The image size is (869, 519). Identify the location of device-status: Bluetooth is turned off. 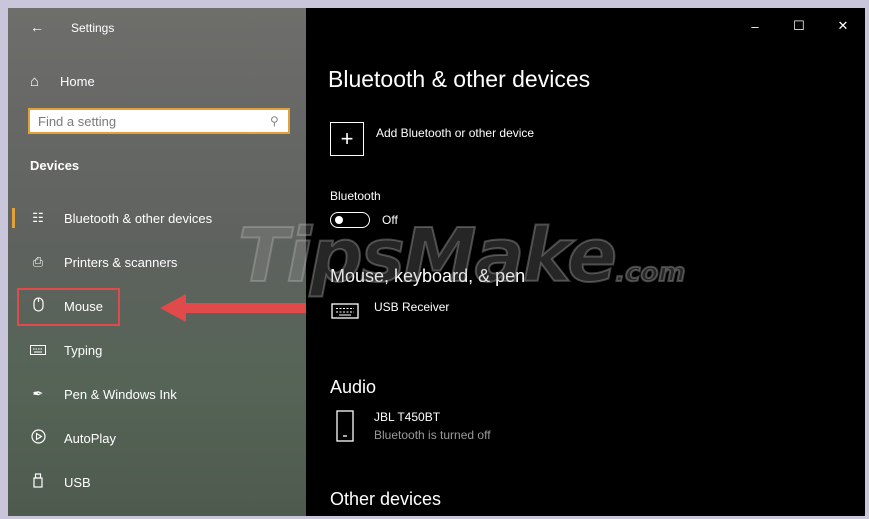
(432, 435).